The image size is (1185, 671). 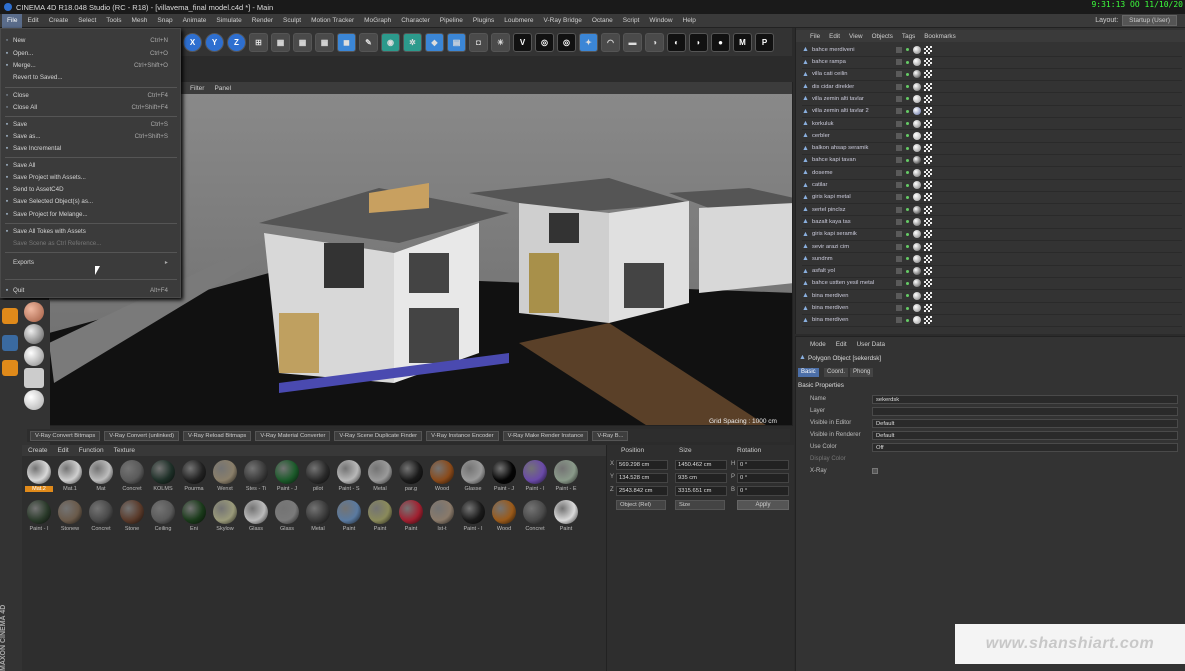 What do you see at coordinates (90, 65) in the screenshot?
I see `file-menu-merge: ▪ Merge... Ctrl+Shift+O` at bounding box center [90, 65].